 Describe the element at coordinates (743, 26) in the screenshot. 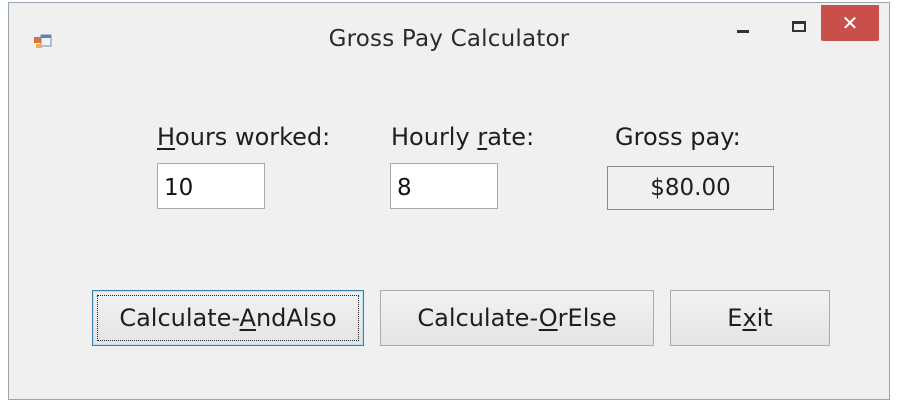

I see `minimize-button` at that location.